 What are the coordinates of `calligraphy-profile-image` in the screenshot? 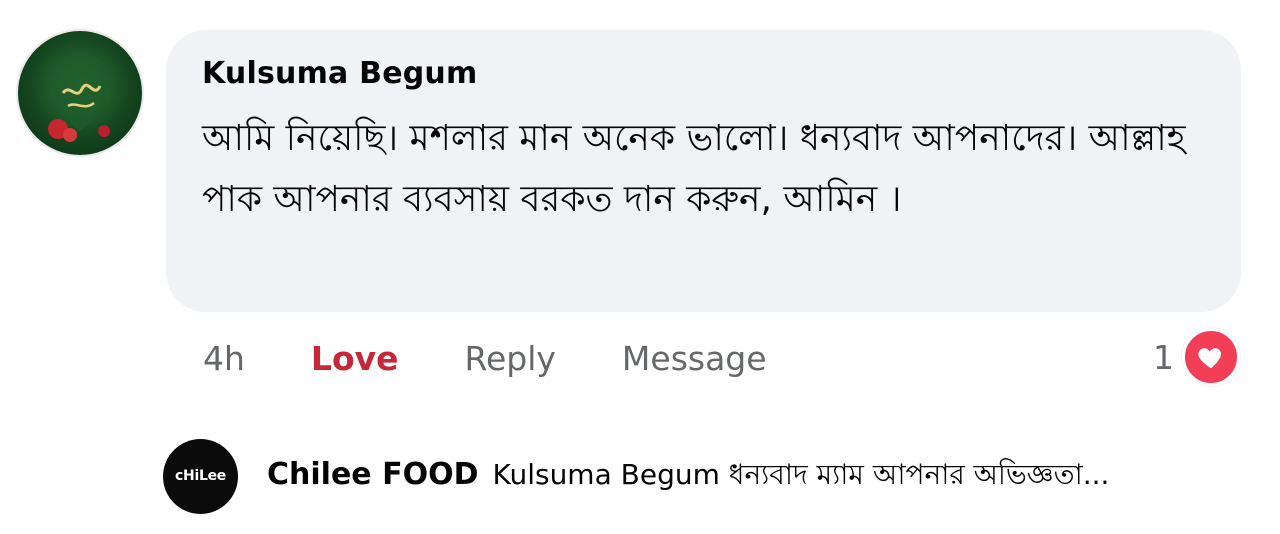 It's located at (79, 97).